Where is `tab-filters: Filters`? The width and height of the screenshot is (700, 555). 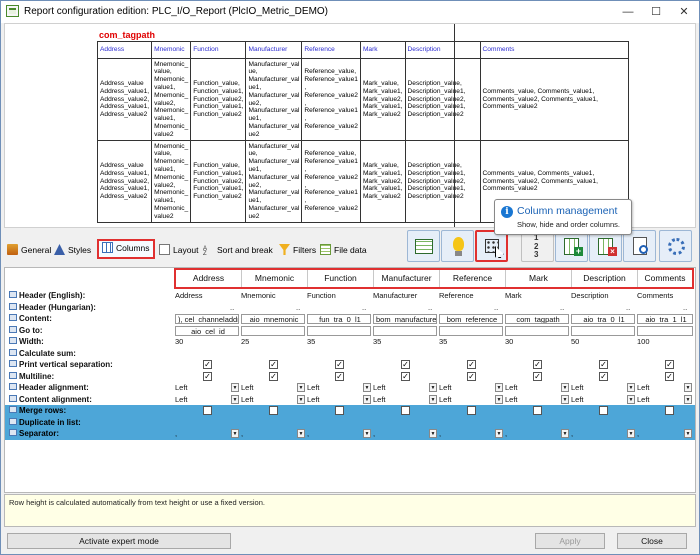
tab-filters: Filters is located at coordinates (297, 250).